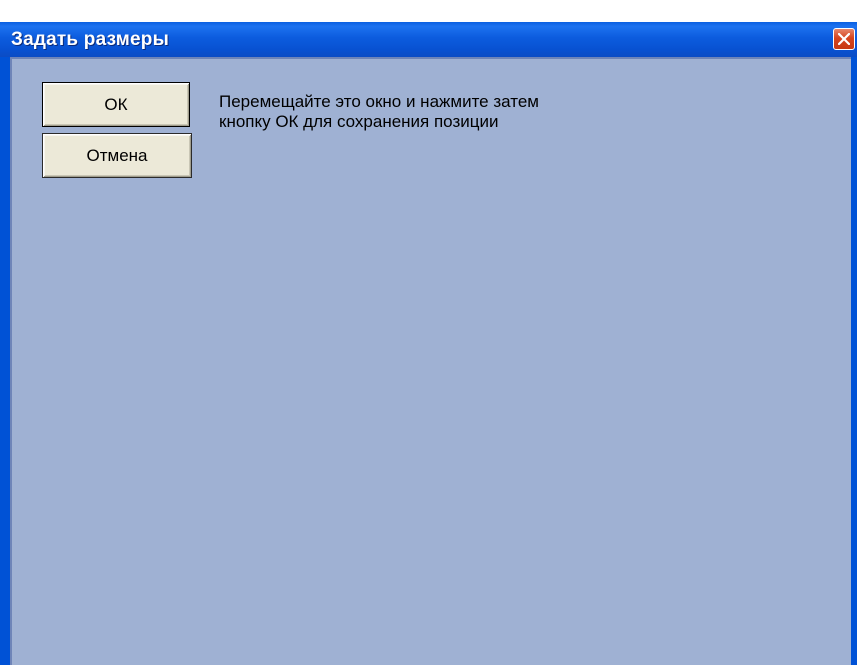 This screenshot has height=665, width=857. What do you see at coordinates (428, 11) in the screenshot?
I see `top-strip` at bounding box center [428, 11].